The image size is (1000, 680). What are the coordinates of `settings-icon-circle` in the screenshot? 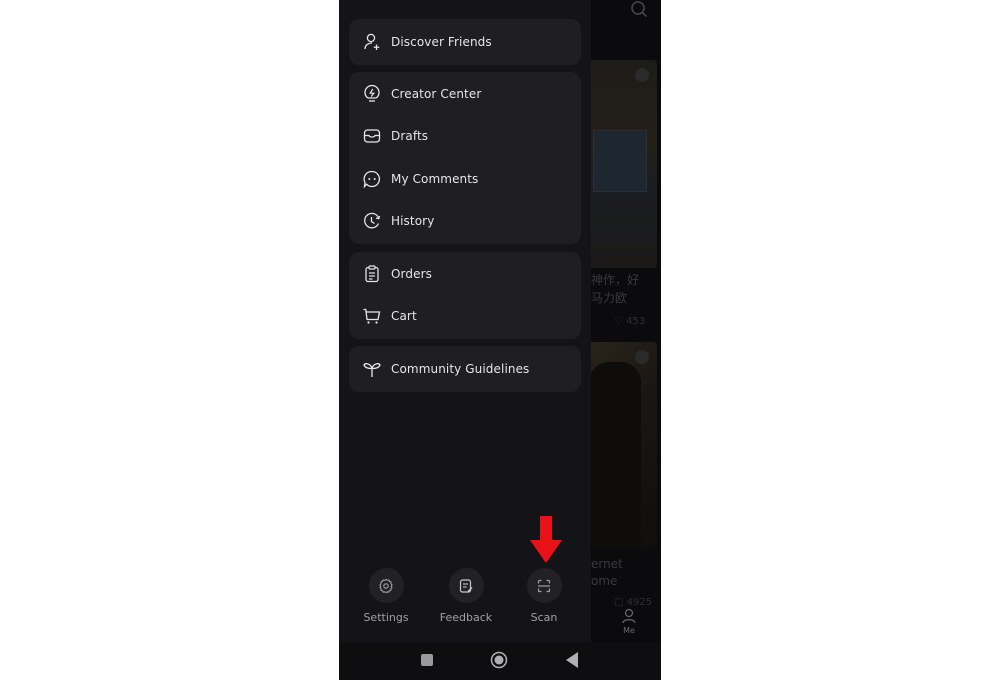 It's located at (386, 585).